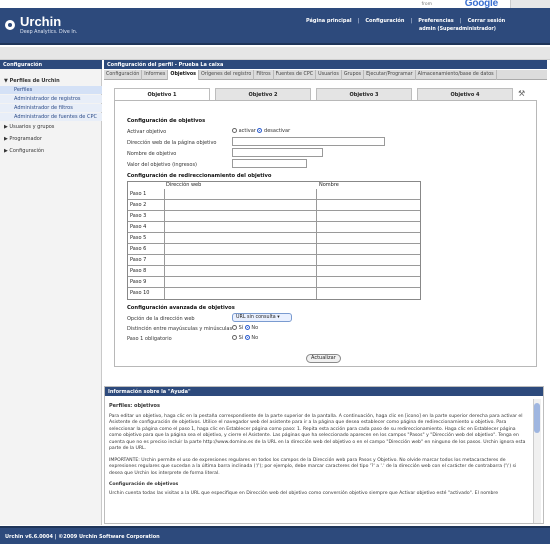 The height and width of the screenshot is (544, 550). Describe the element at coordinates (51, 108) in the screenshot. I see `sidebar-item-filter-manager: Administrador de filtros` at that location.